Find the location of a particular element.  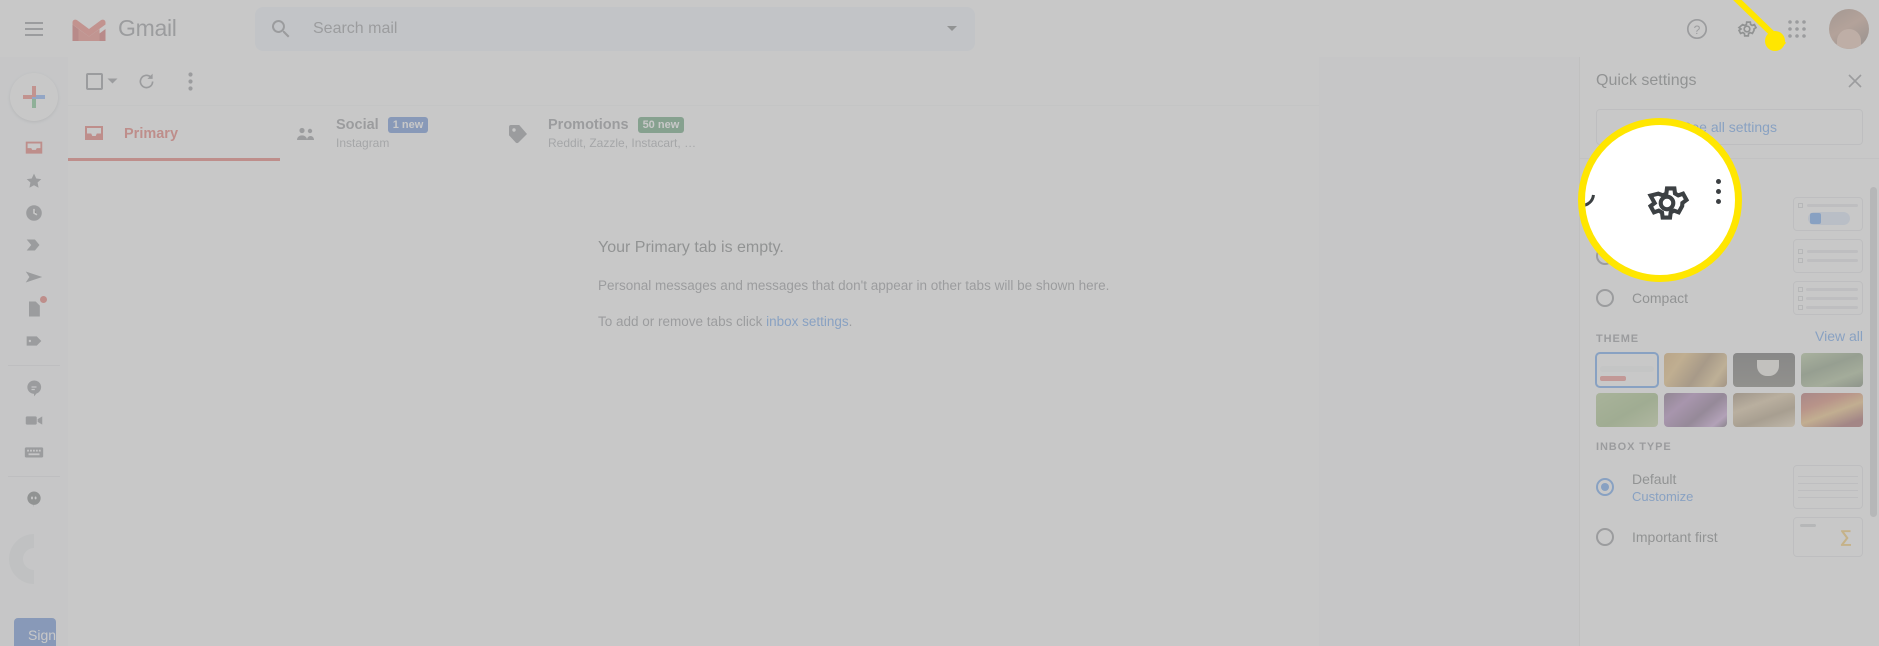

search-bar is located at coordinates (615, 29).